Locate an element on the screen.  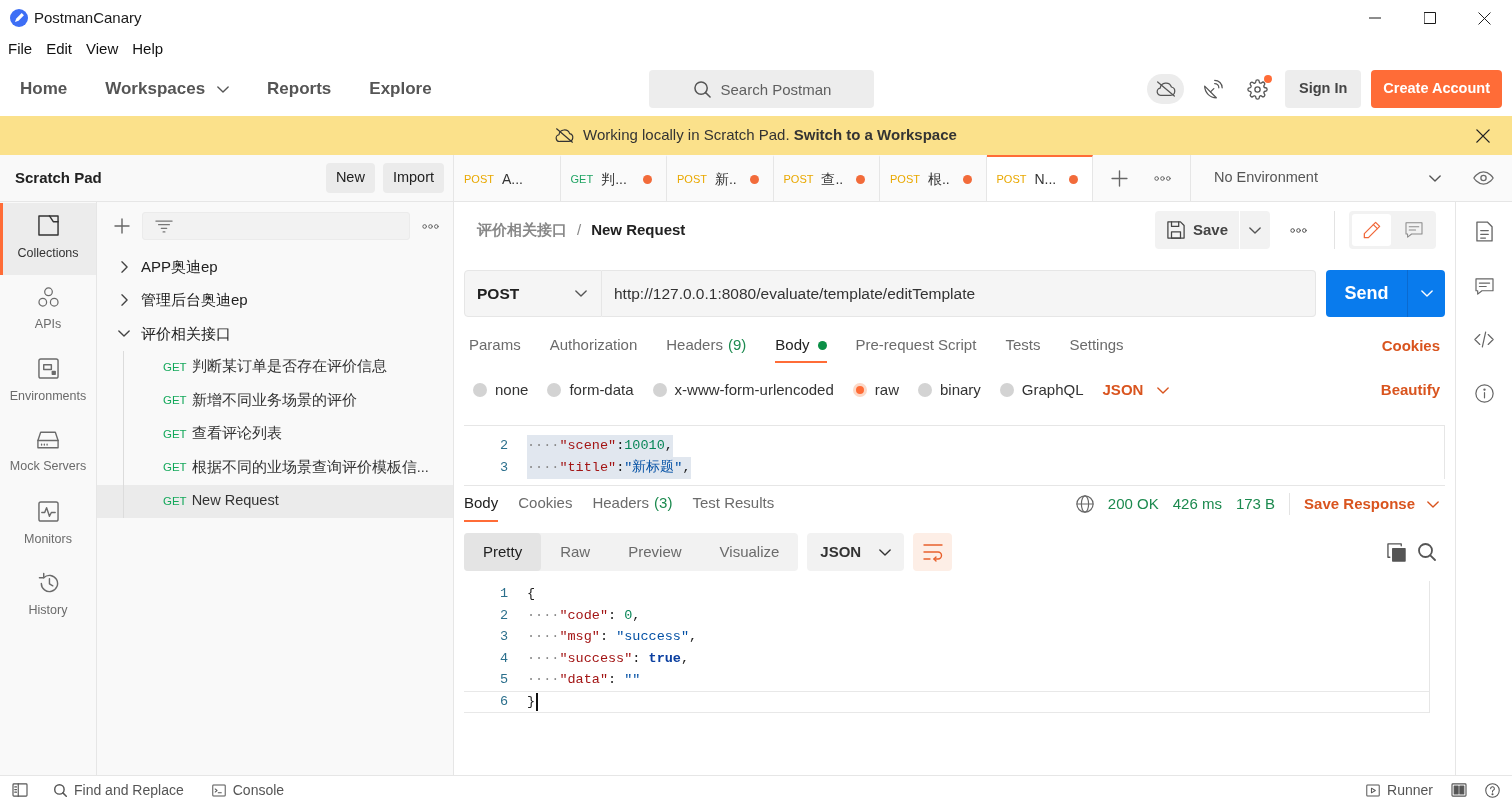
settings-icon is located at coordinates (1257, 89).